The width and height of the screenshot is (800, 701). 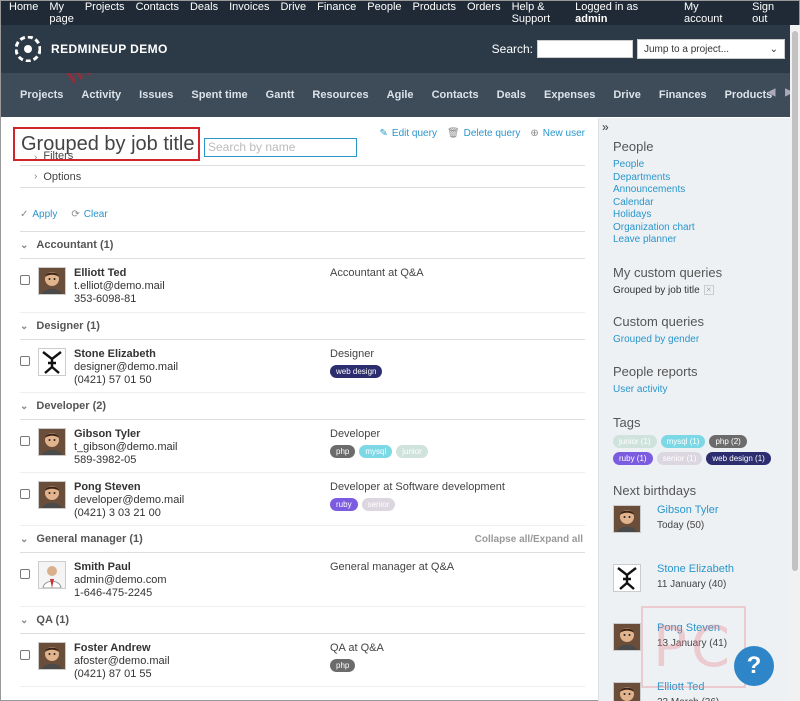 I want to click on user-activity-link: User activity, so click(x=699, y=390).